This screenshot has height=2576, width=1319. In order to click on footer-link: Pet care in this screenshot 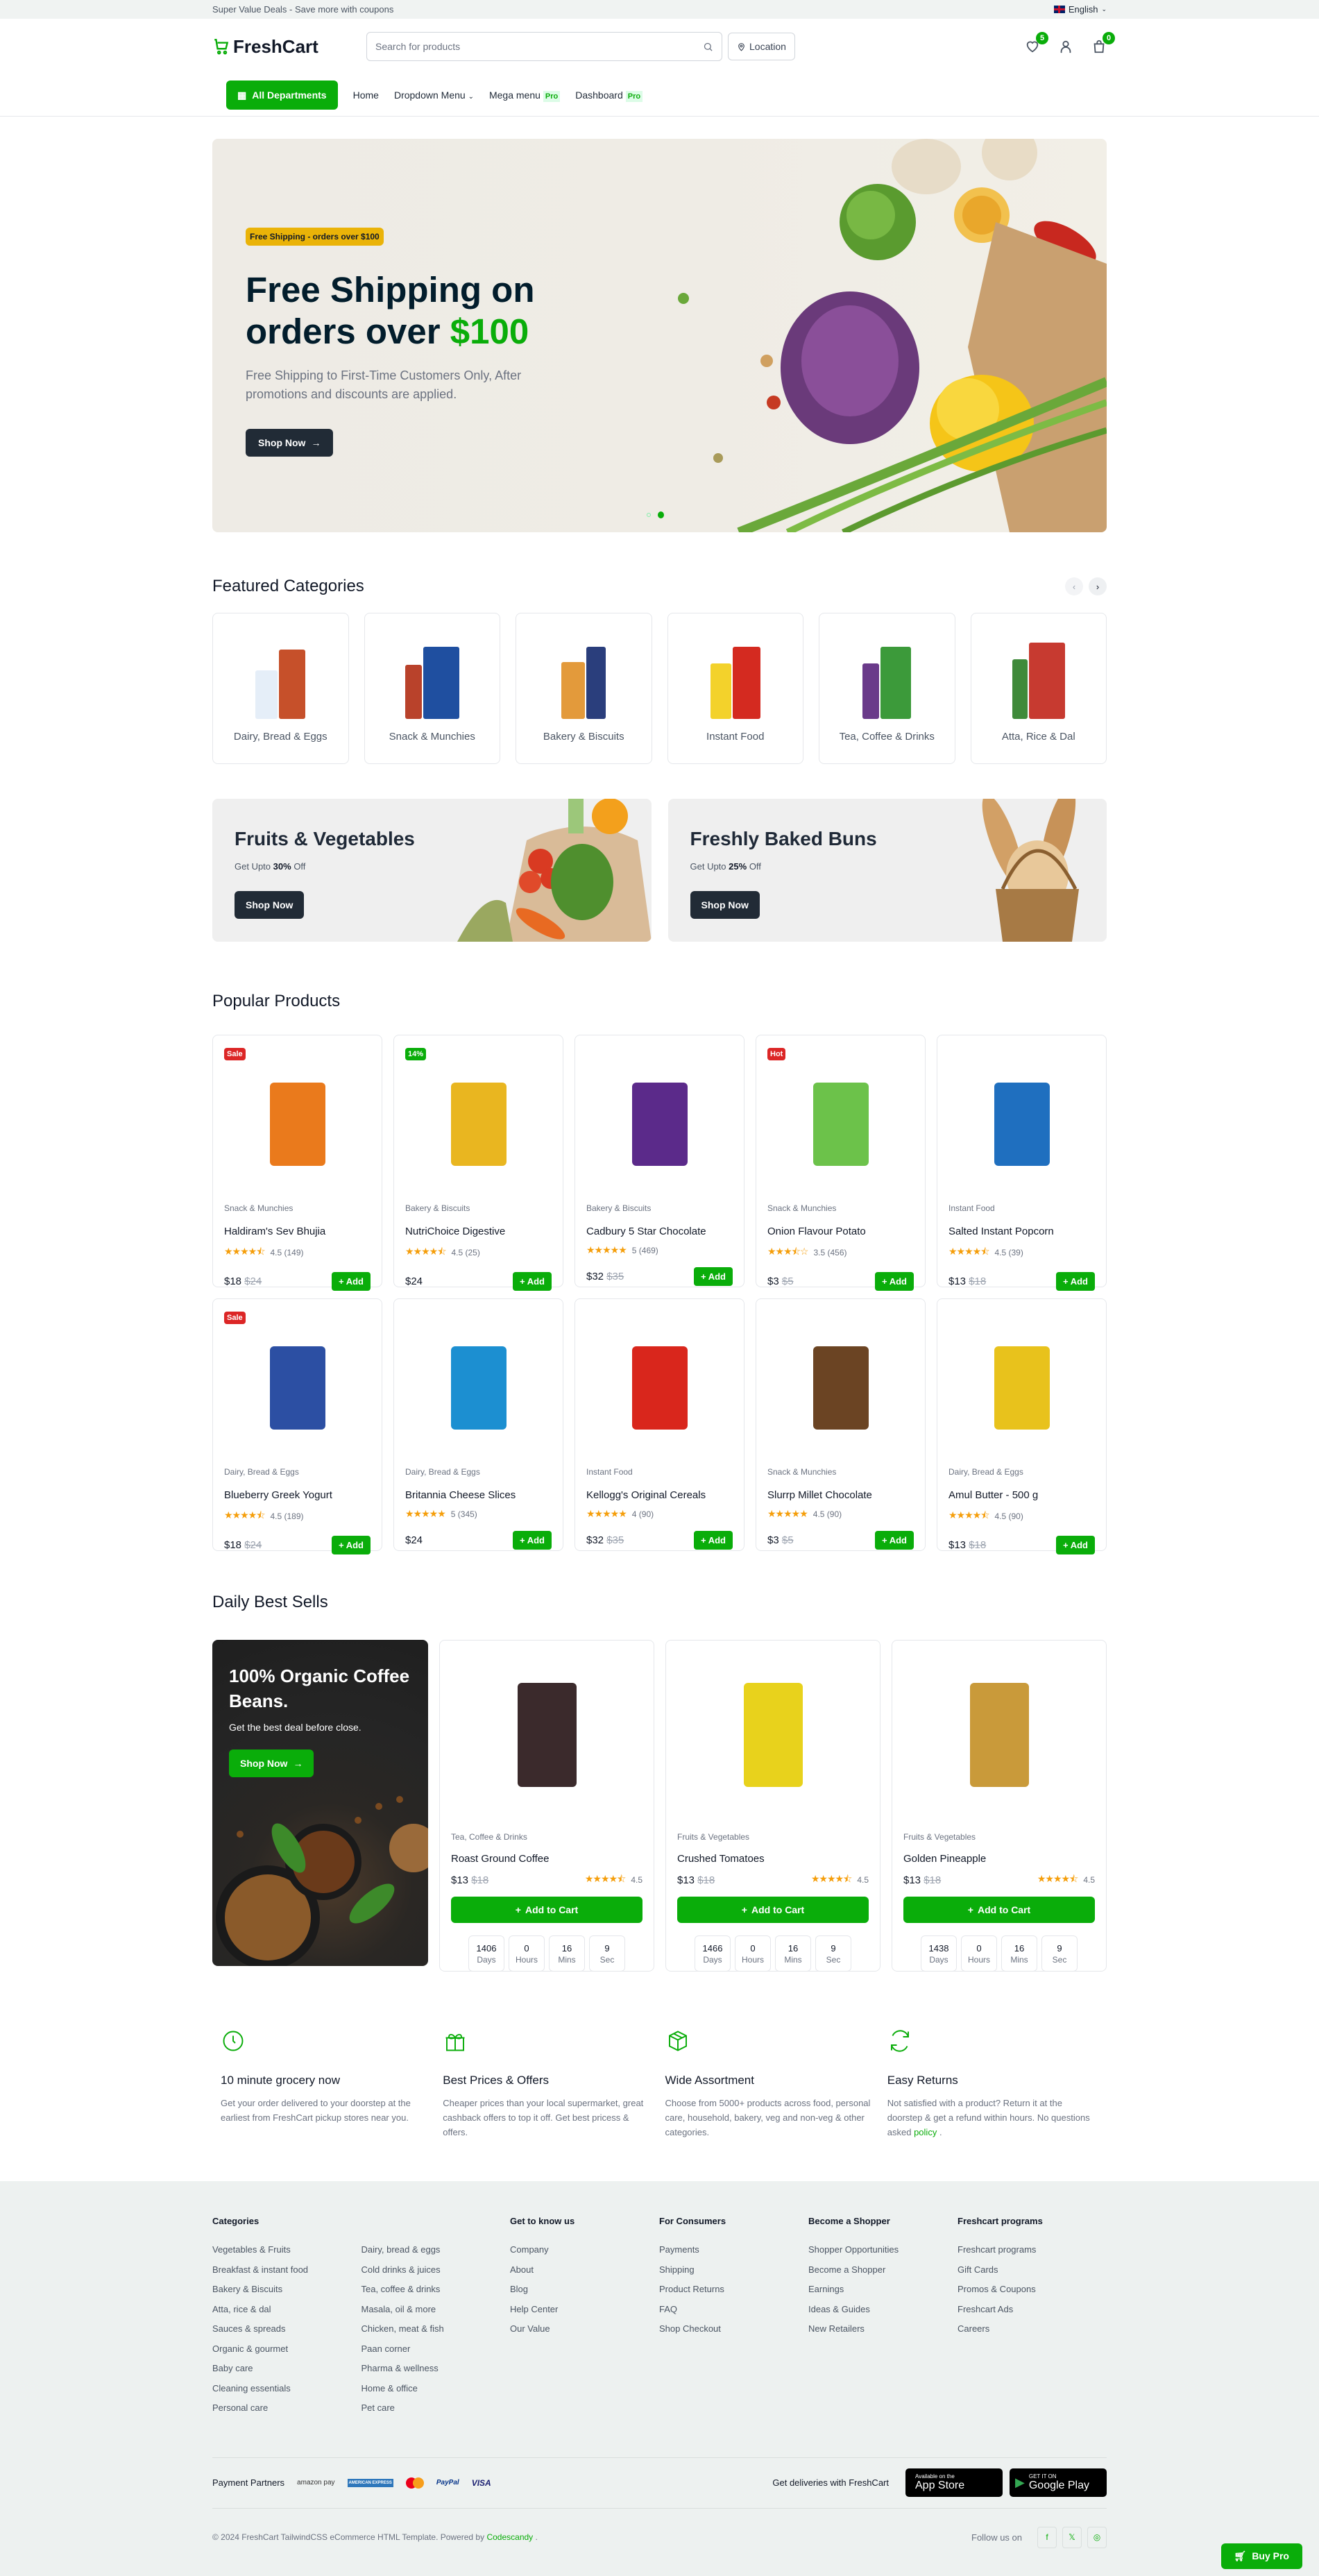, I will do `click(436, 2408)`.